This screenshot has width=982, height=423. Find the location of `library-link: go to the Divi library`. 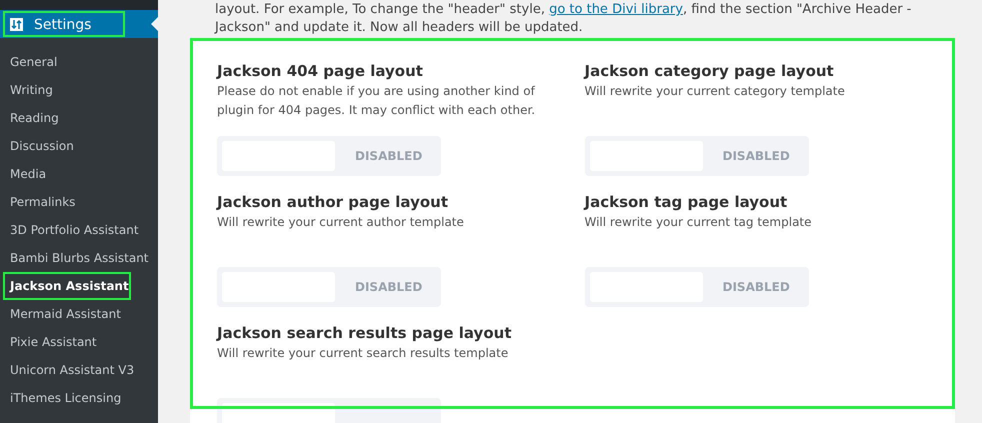

library-link: go to the Divi library is located at coordinates (616, 9).